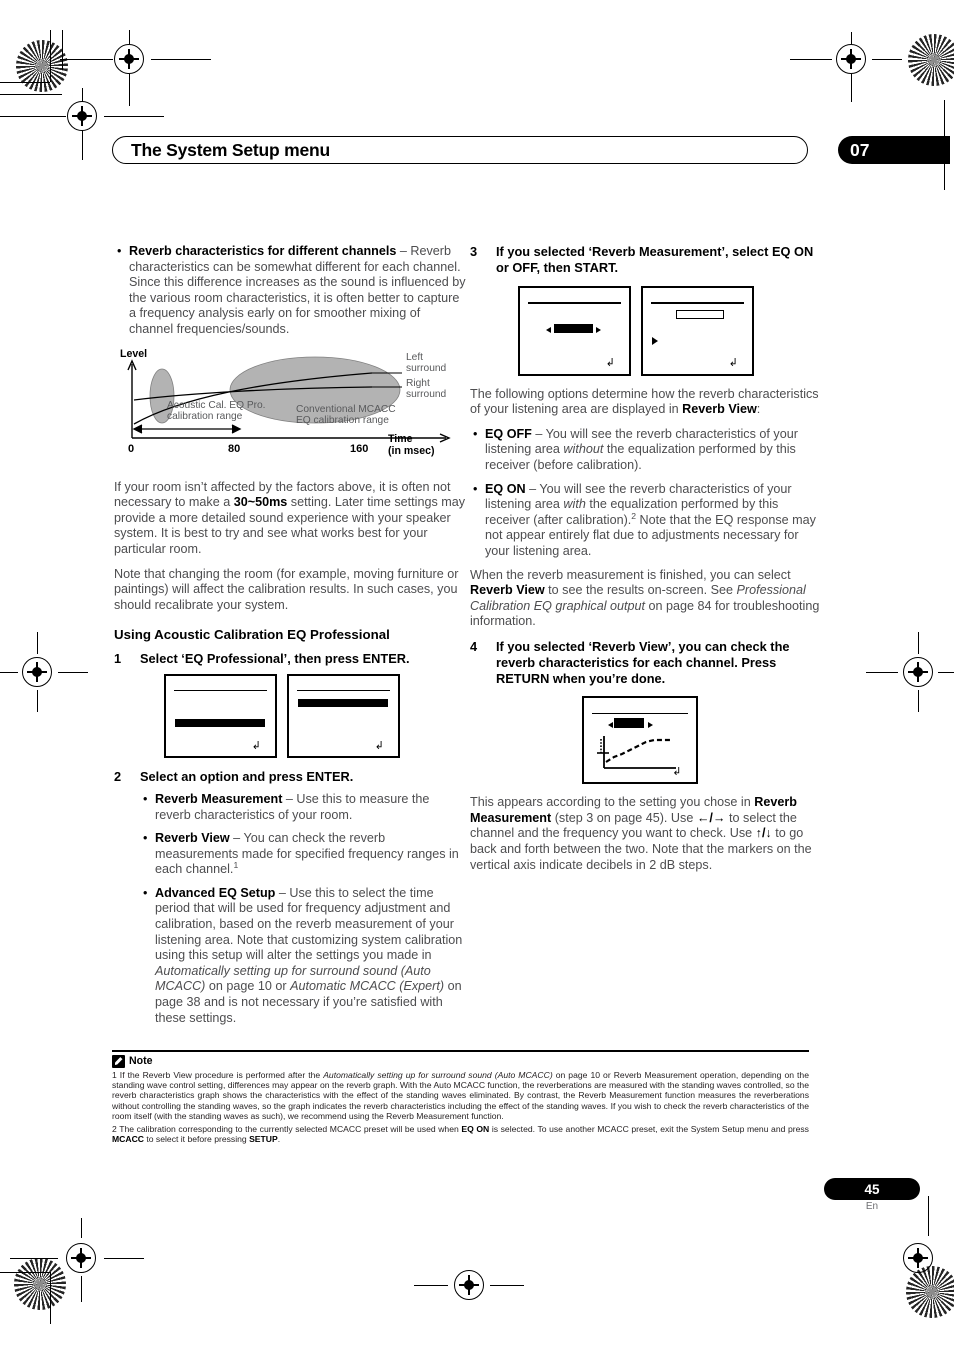  What do you see at coordinates (574, 504) in the screenshot?
I see `bullet-italic-1: with` at bounding box center [574, 504].